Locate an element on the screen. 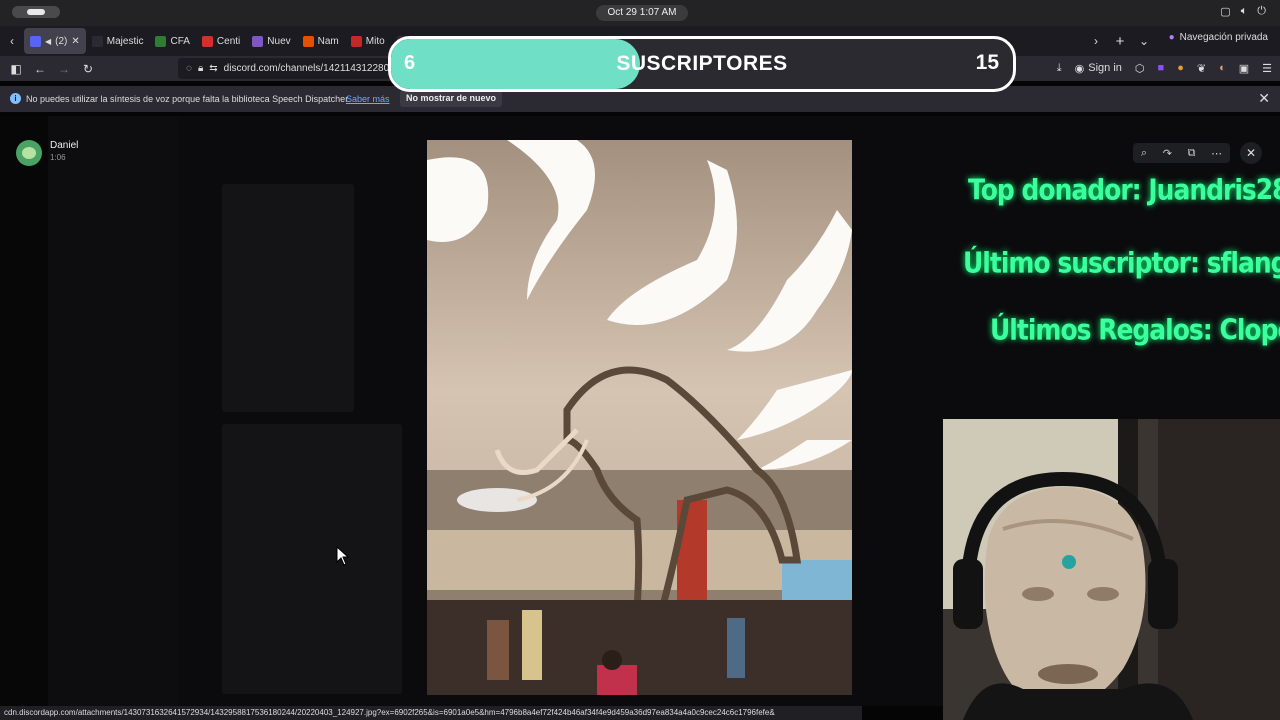 The height and width of the screenshot is (720, 1280). top-donor-text: Top donador: Juandris2830 is located at coordinates (1124, 189).